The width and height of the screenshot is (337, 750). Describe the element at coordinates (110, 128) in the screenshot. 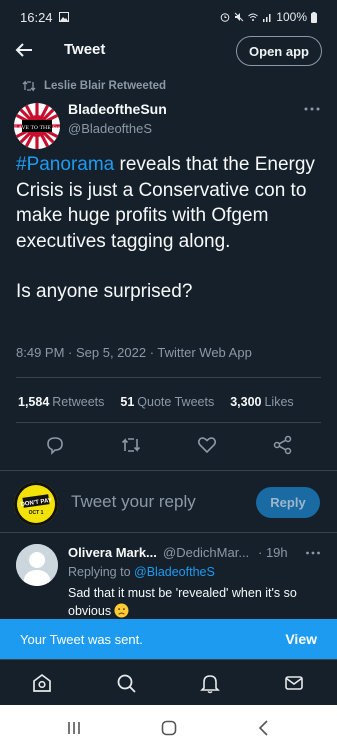

I see `author-handle: @BladeoftheS` at that location.